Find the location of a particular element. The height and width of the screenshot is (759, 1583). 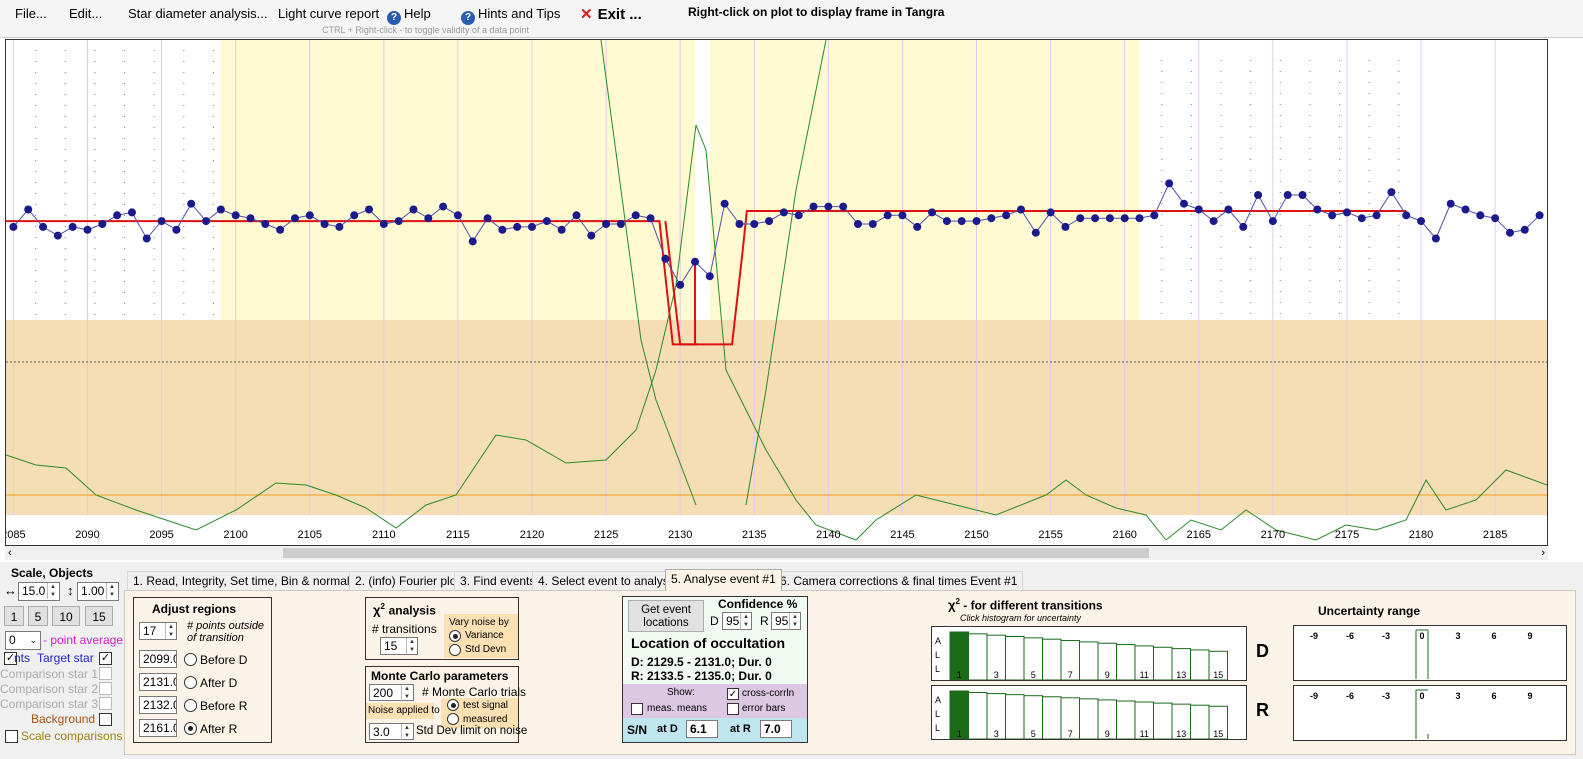

zoom-1-button: 1 is located at coordinates (14, 616).